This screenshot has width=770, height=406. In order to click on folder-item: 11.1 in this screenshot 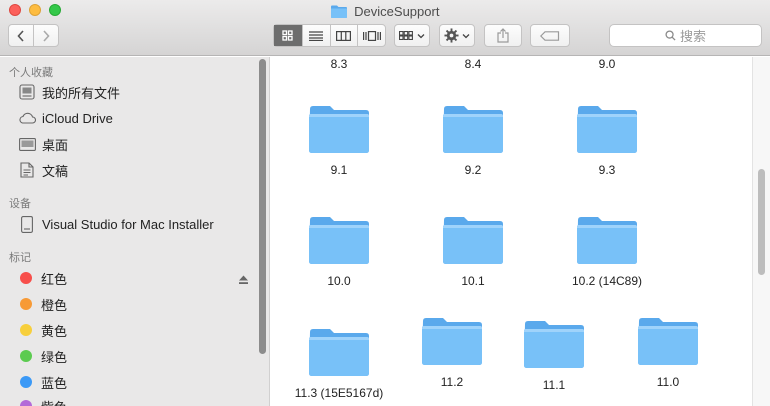, I will do `click(554, 355)`.